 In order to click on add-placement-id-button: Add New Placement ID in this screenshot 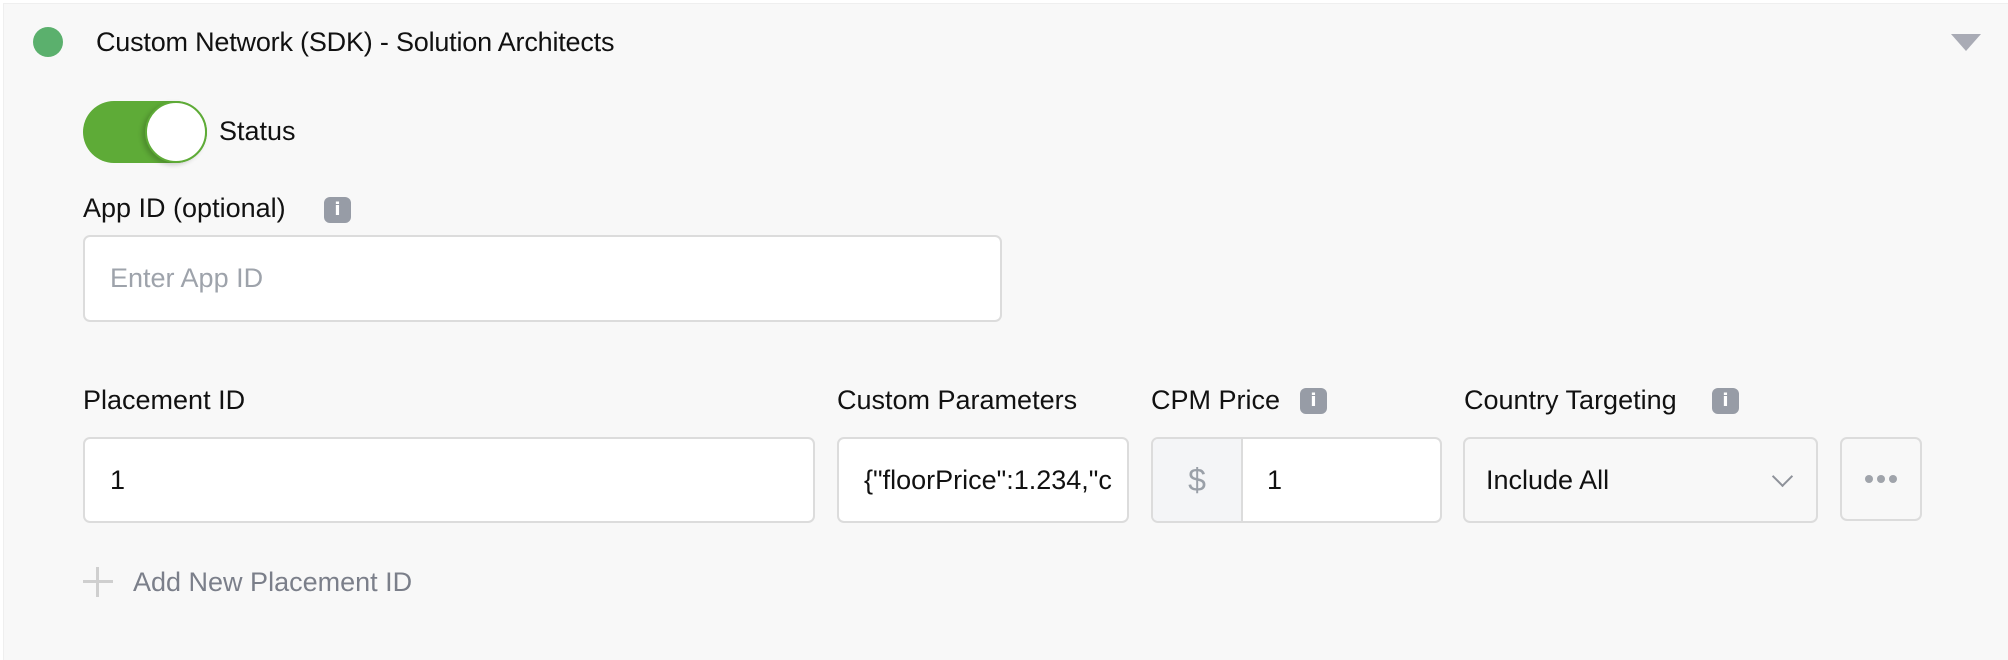, I will do `click(247, 582)`.